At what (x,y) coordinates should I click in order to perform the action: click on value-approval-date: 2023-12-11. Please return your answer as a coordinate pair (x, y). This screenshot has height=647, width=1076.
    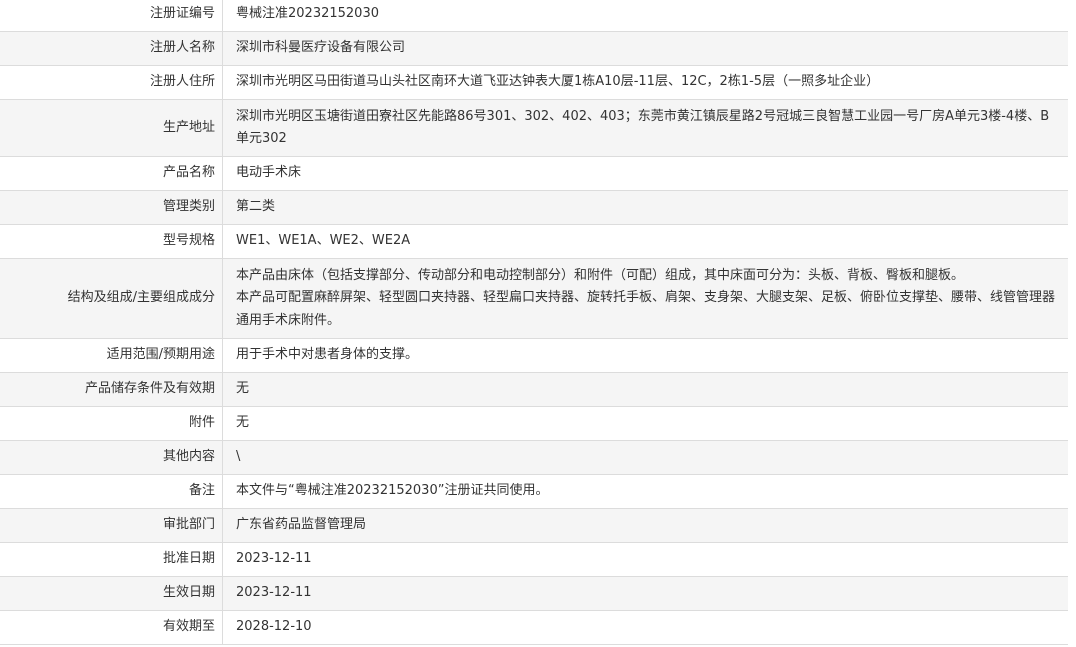
    Looking at the image, I should click on (645, 559).